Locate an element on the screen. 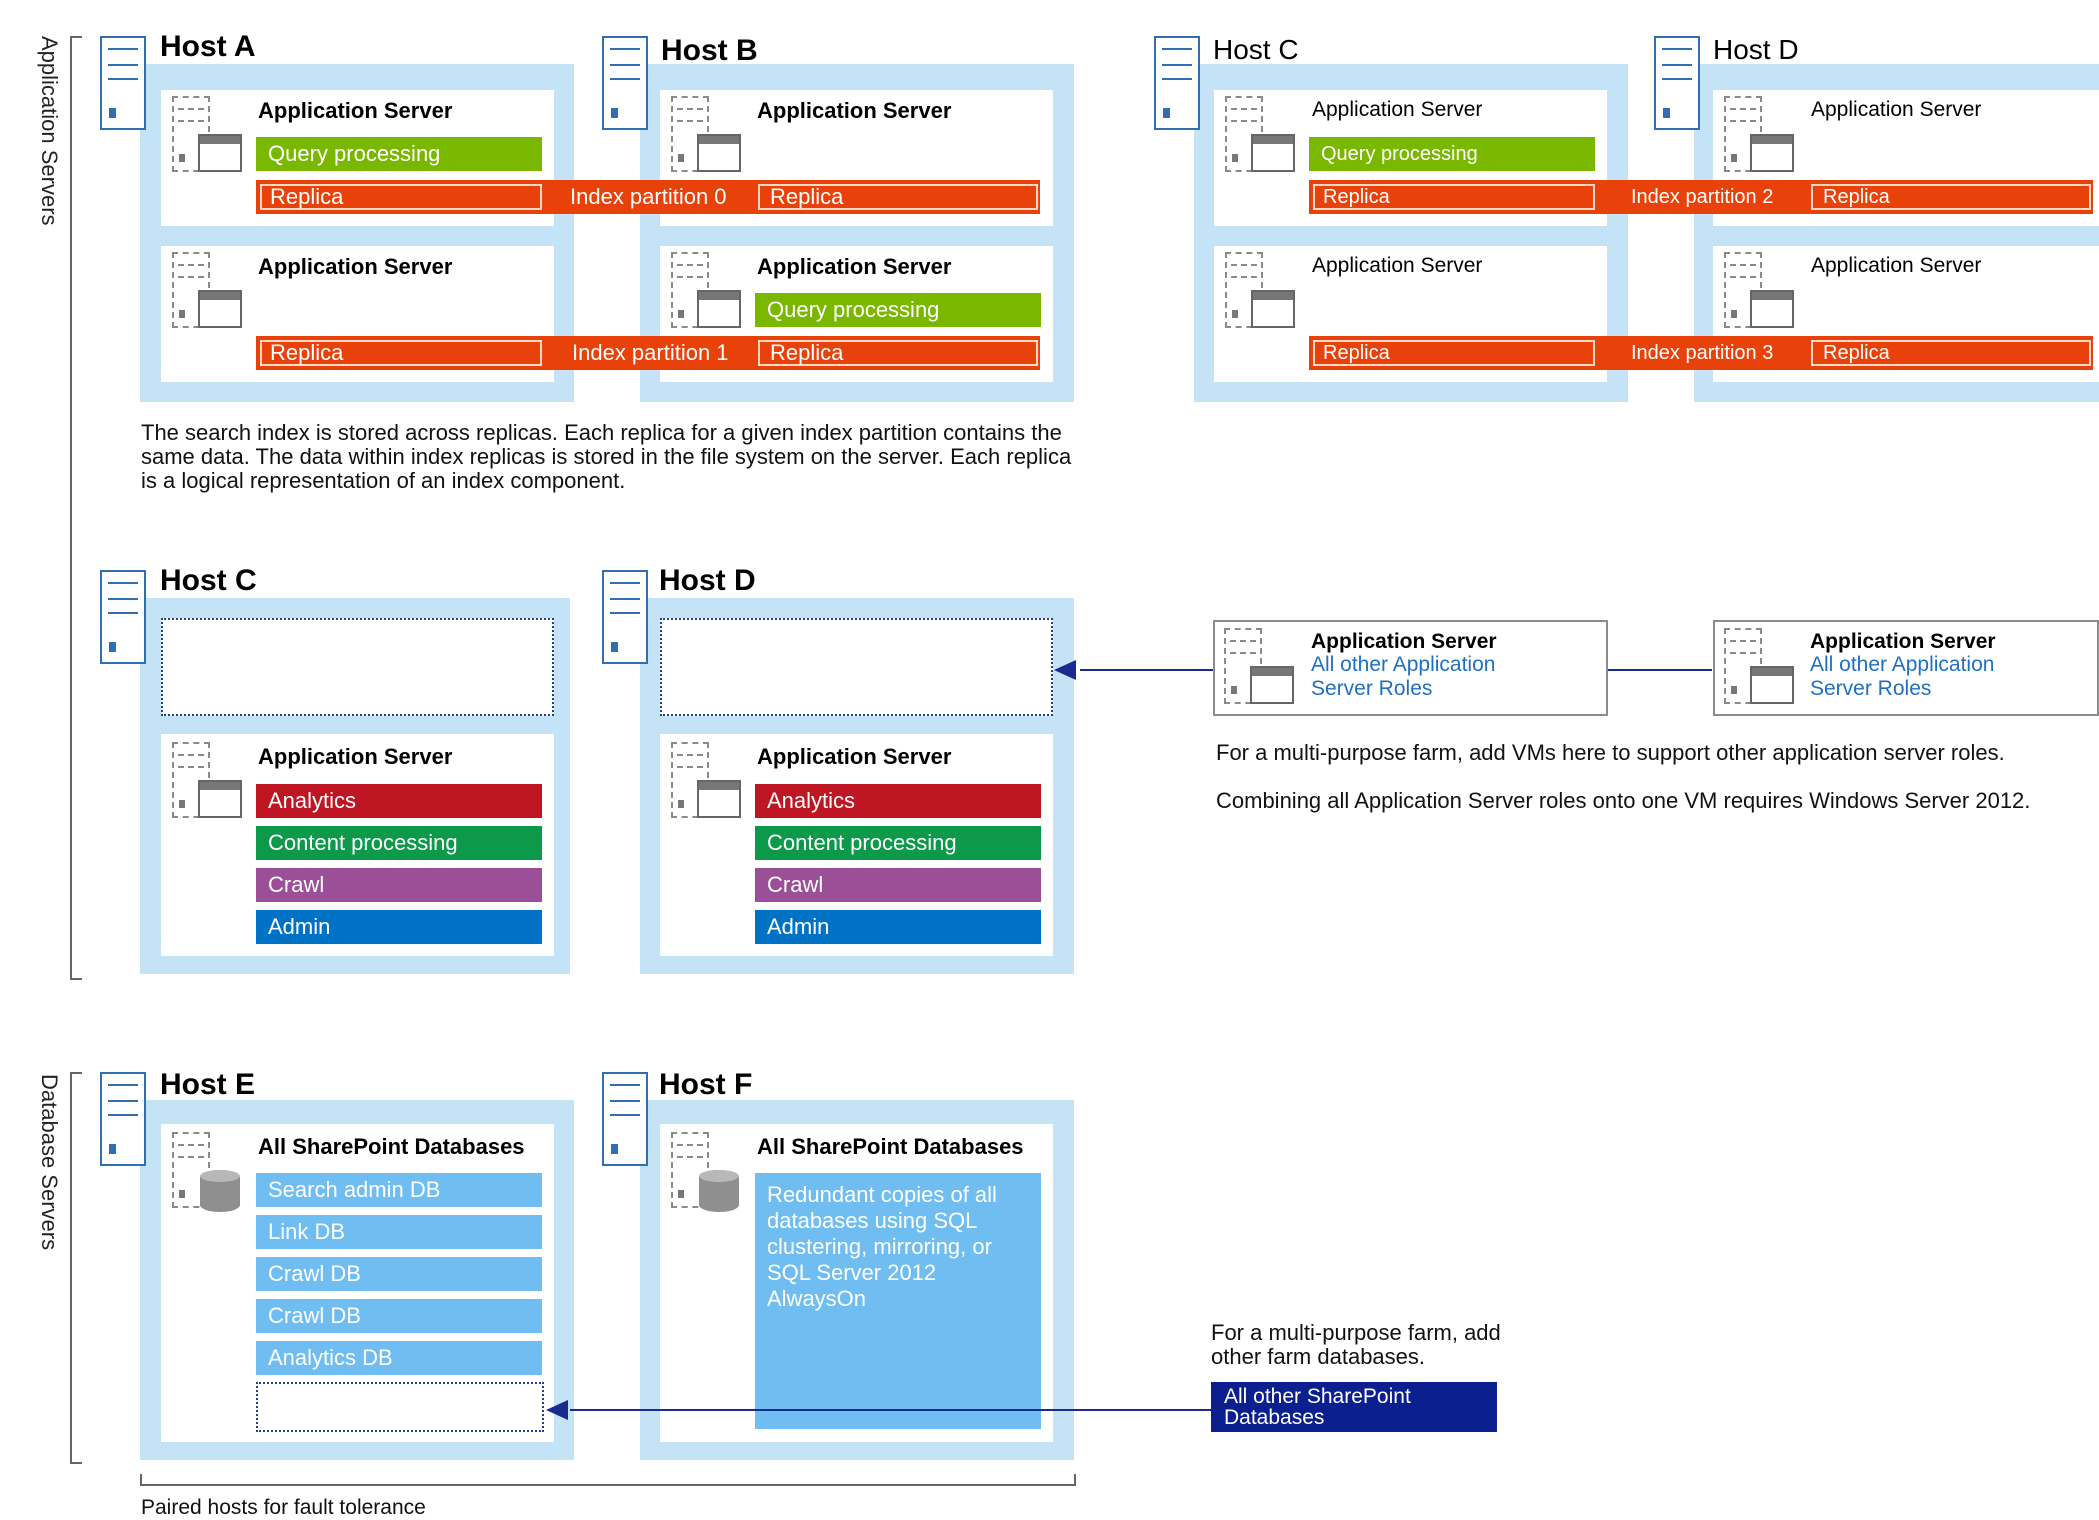 The image size is (2099, 1520). host-a-label: Host A is located at coordinates (208, 46).